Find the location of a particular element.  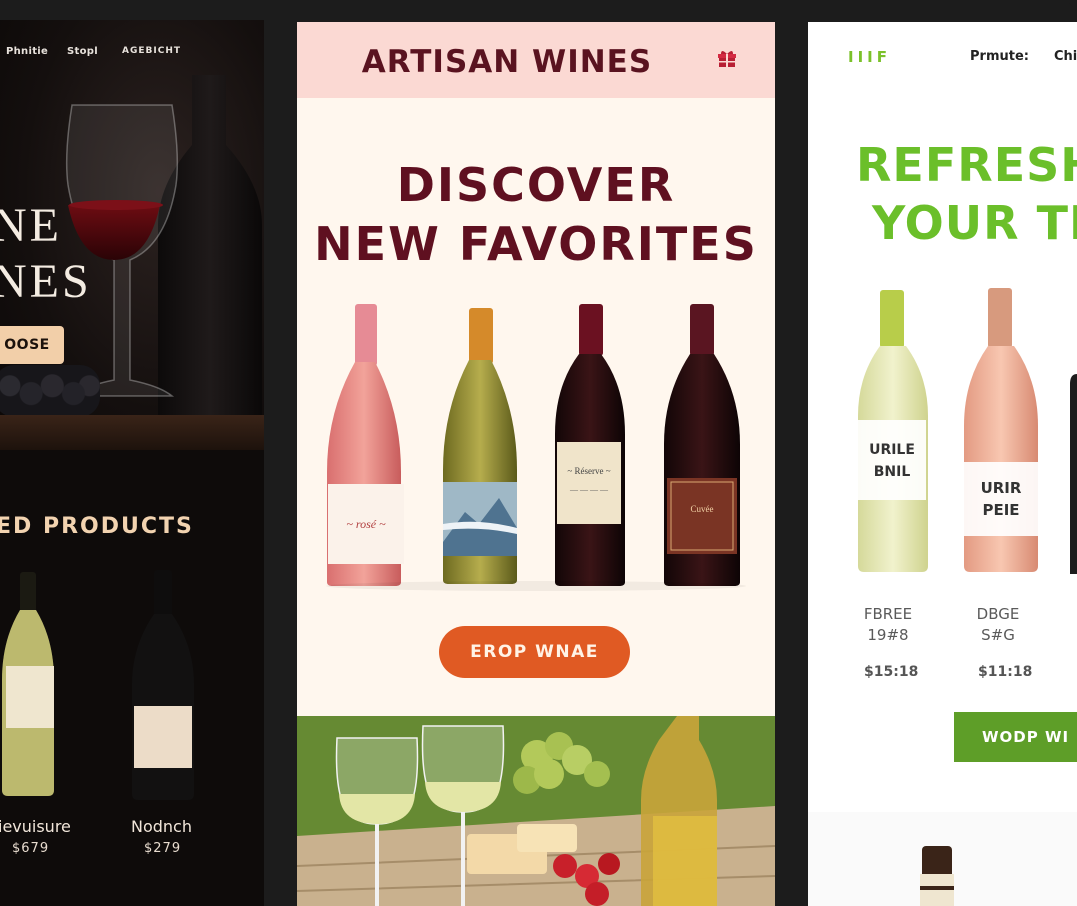

shop-wine-button: EROP WNAE is located at coordinates (534, 652).